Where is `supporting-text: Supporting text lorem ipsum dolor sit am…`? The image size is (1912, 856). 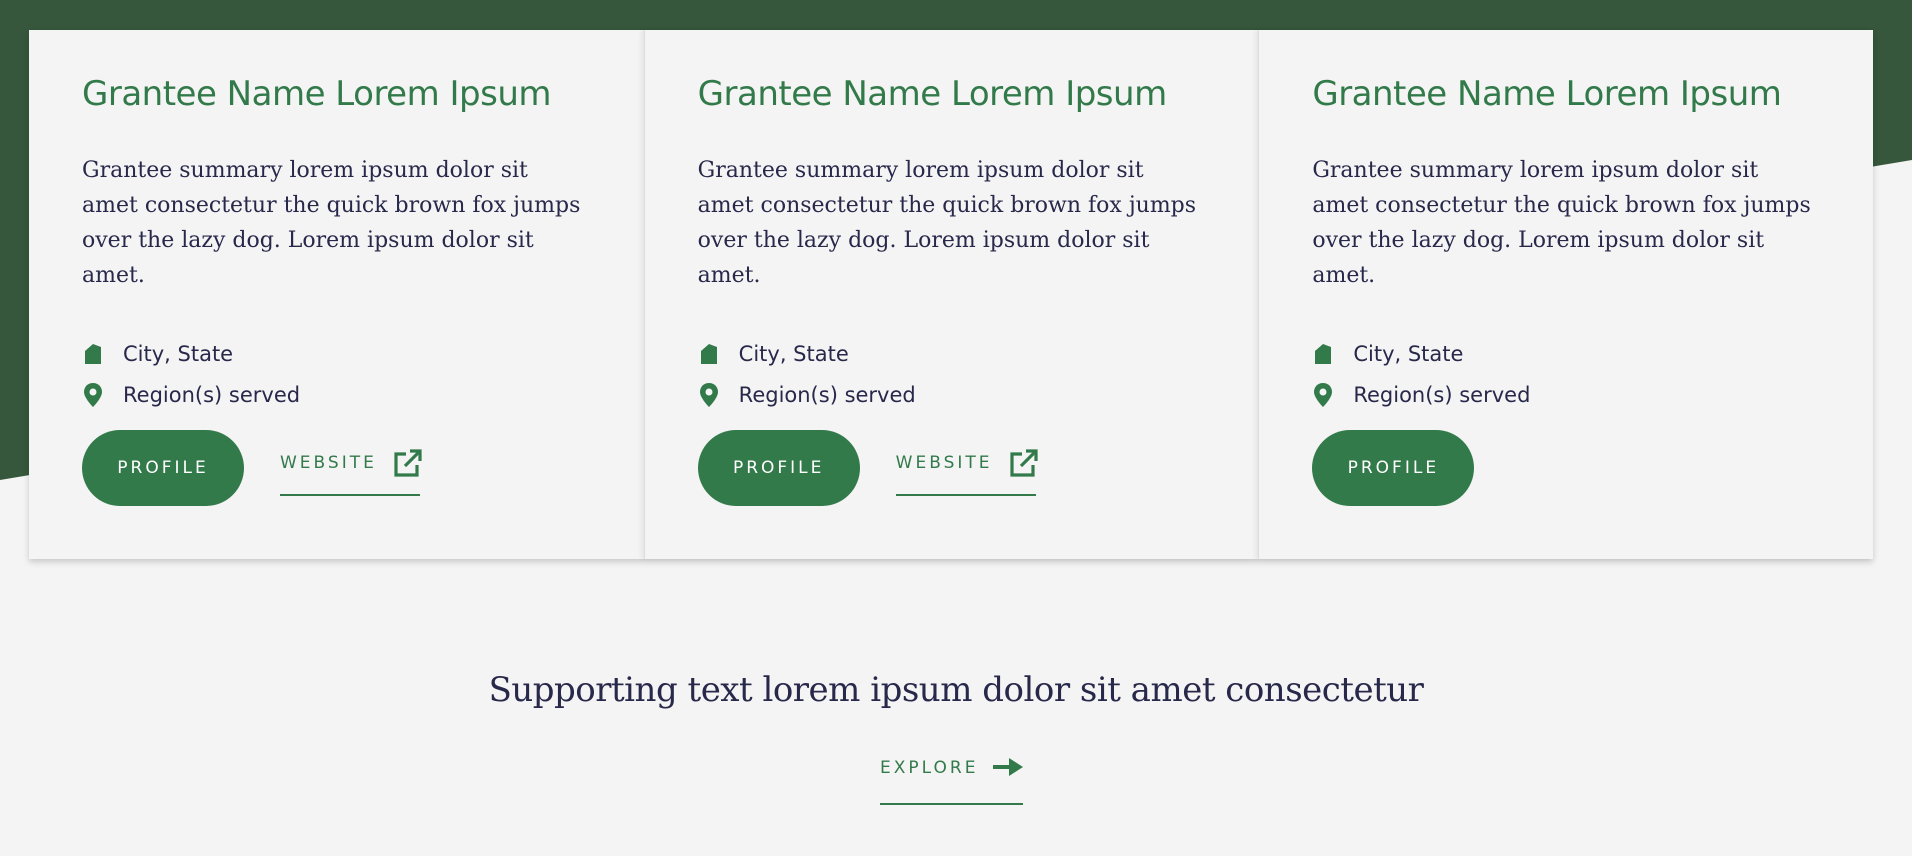 supporting-text: Supporting text lorem ipsum dolor sit am… is located at coordinates (956, 690).